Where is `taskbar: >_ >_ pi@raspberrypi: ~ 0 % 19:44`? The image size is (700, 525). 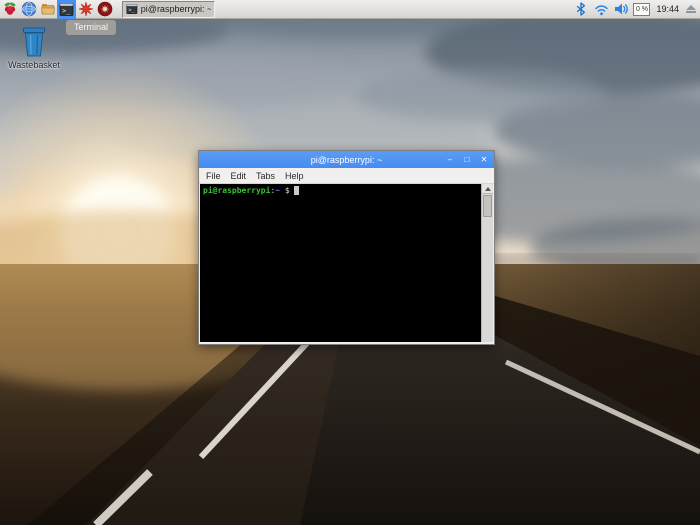 taskbar: >_ >_ pi@raspberrypi: ~ 0 % 19:44 is located at coordinates (350, 9).